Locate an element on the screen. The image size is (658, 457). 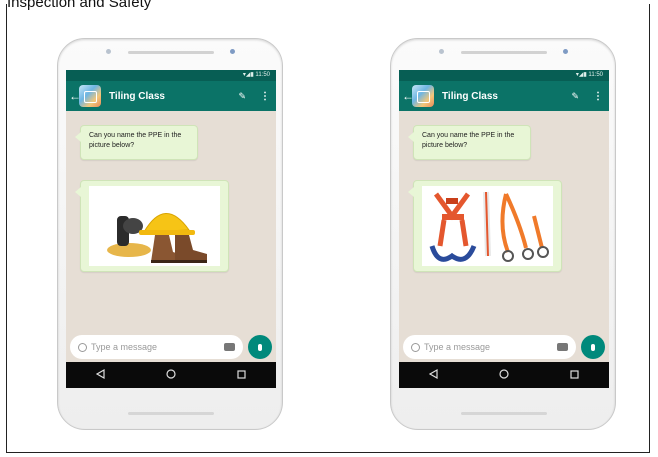
lanyard-tail is located at coordinates (538, 232).